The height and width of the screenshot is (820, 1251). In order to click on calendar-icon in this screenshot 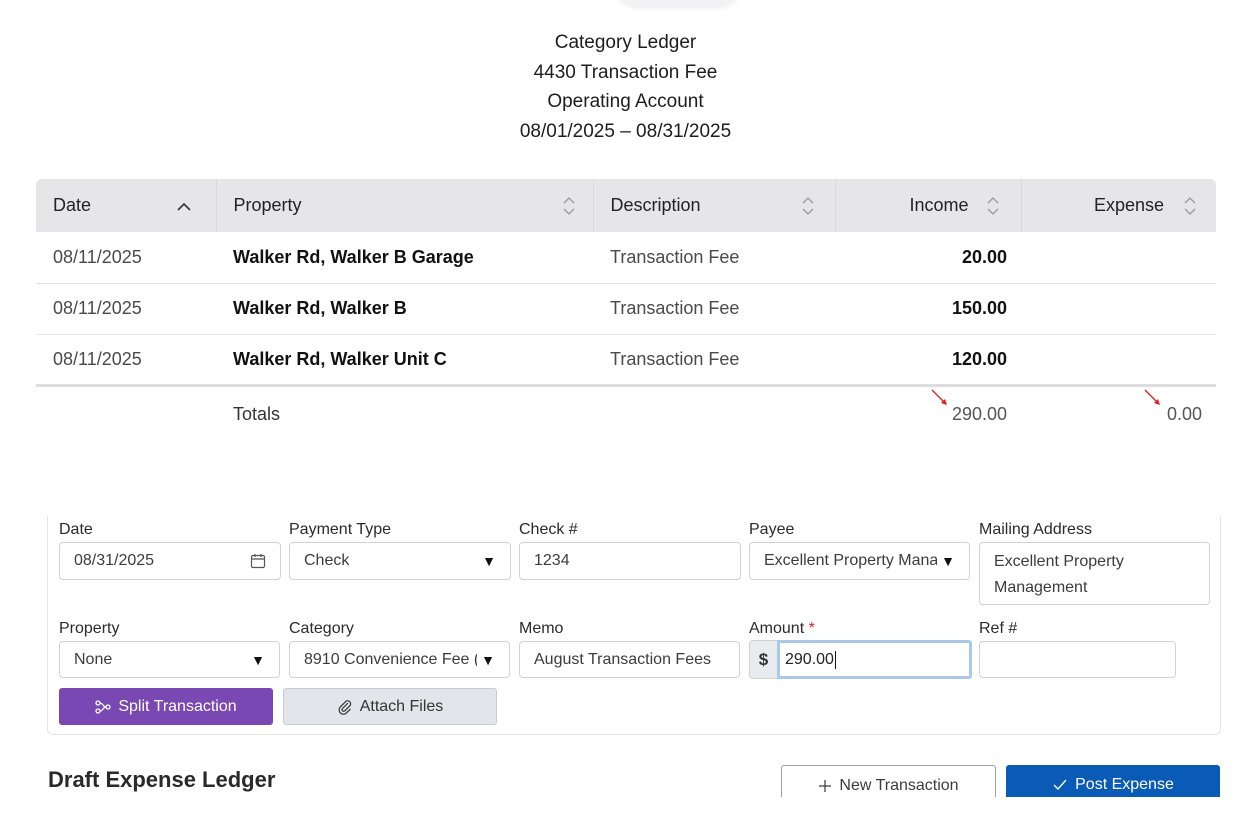, I will do `click(258, 561)`.